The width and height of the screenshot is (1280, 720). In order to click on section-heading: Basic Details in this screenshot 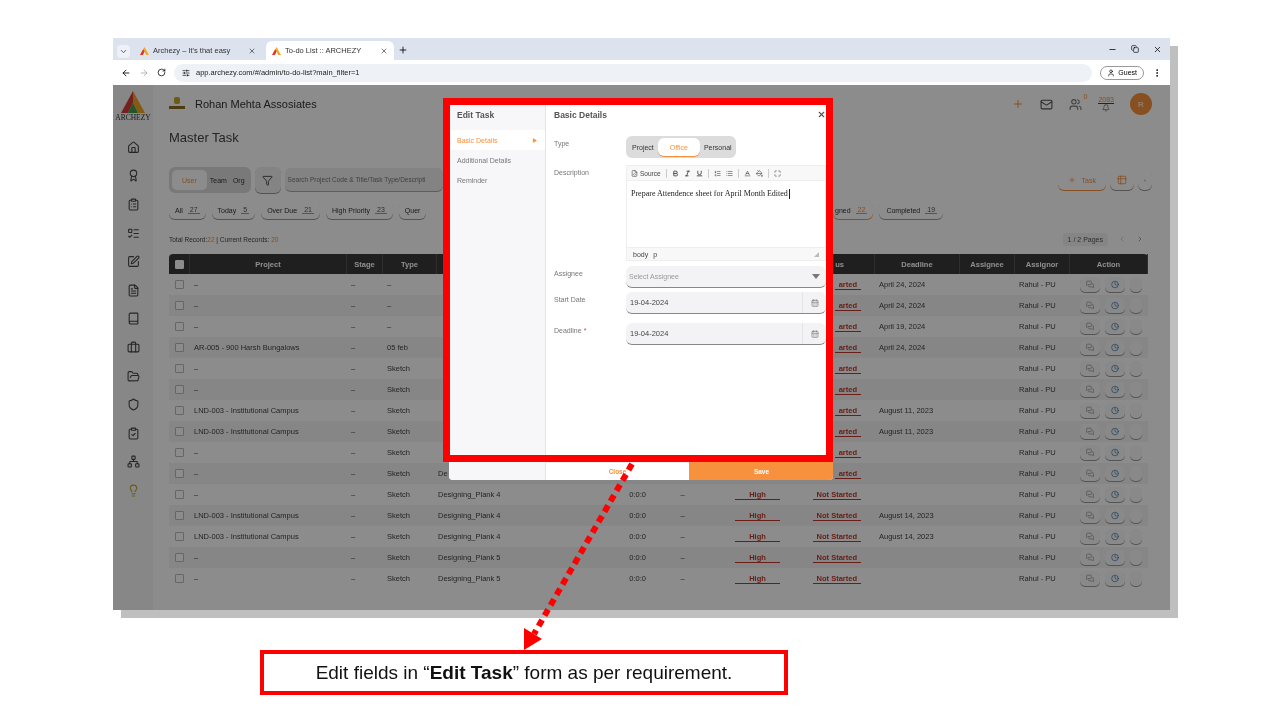, I will do `click(580, 115)`.